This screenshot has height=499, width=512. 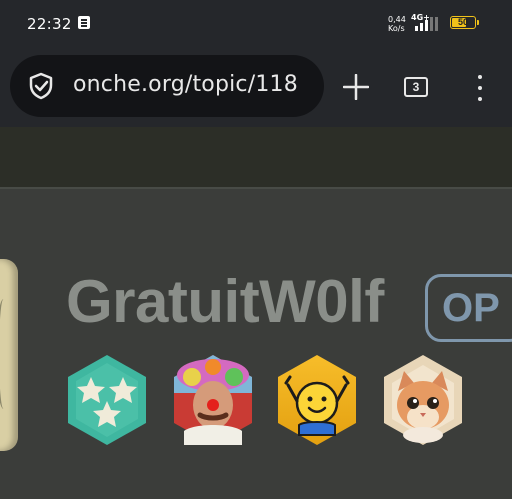 I want to click on network-speed: 0,44 Ko/s, so click(x=397, y=24).